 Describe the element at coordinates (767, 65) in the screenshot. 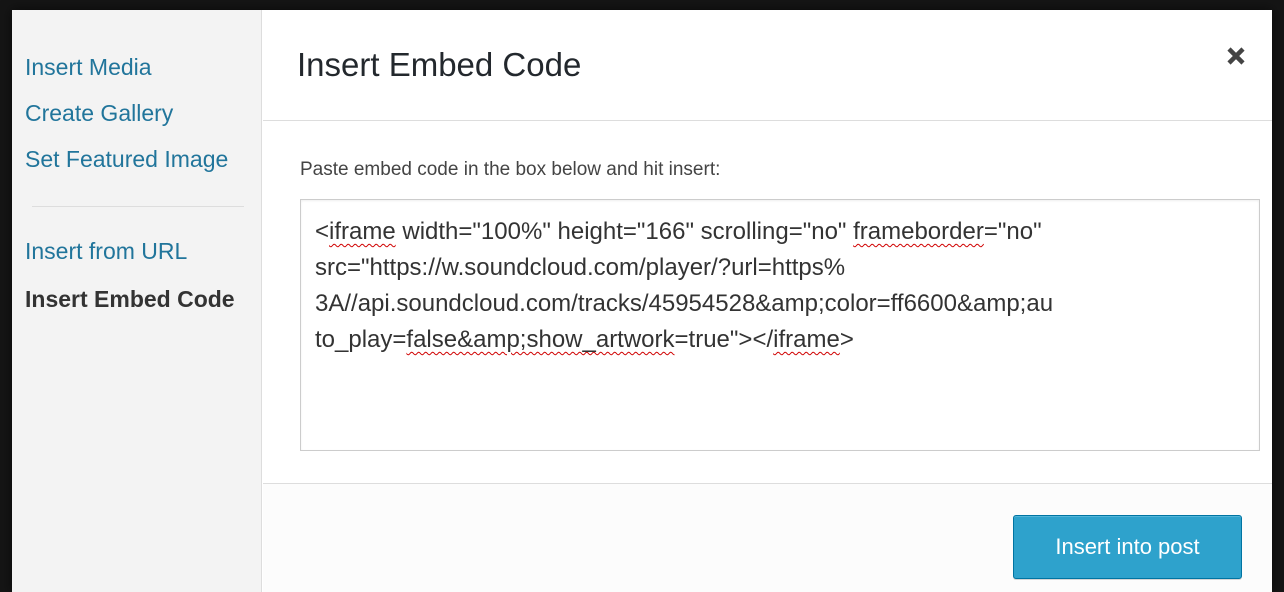

I see `frame-title-bar: Insert Embed Code` at that location.